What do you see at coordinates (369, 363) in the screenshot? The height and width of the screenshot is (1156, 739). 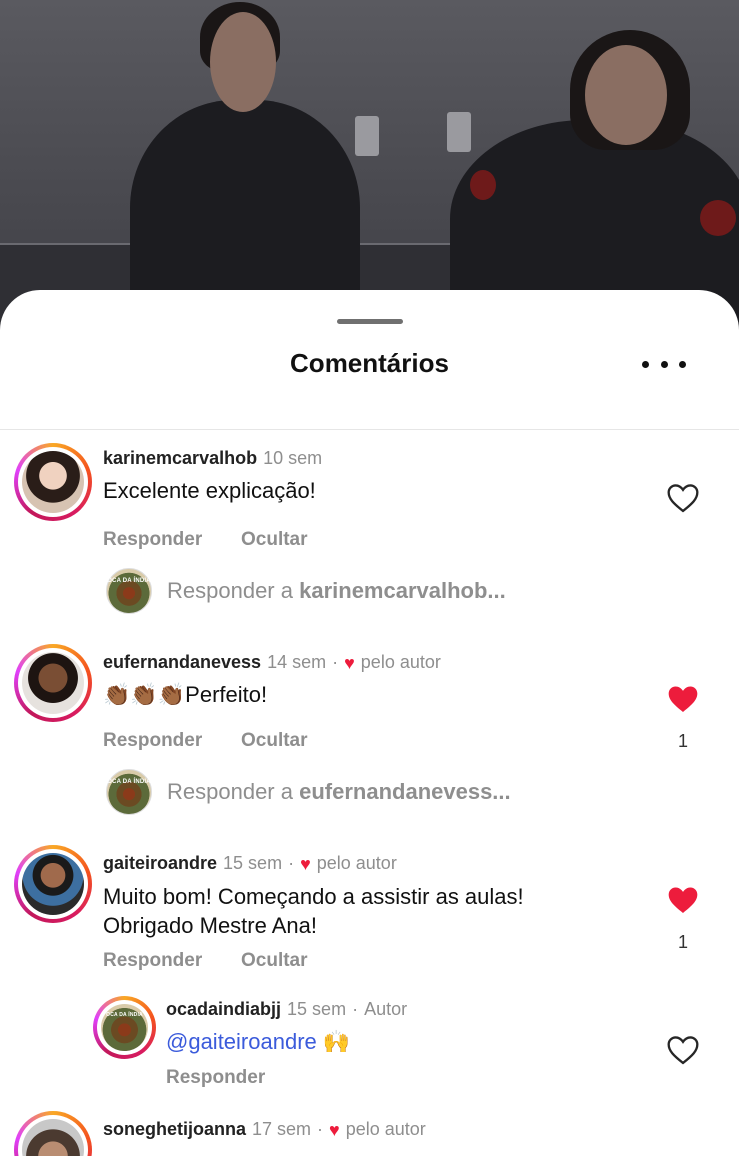 I see `sheet-title: Comentários` at bounding box center [369, 363].